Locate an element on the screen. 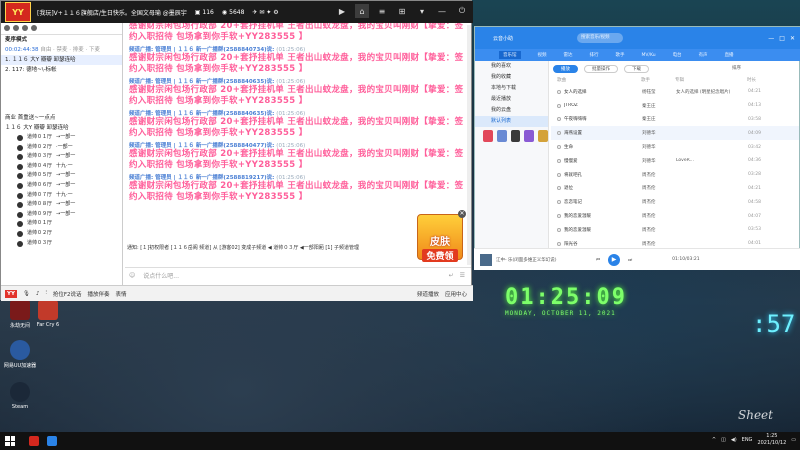  menu-icon: ≡ is located at coordinates (382, 11).